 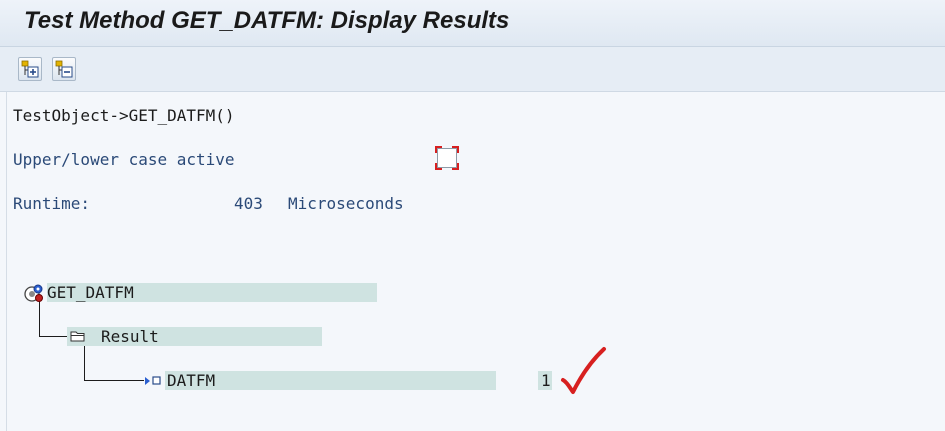 I want to click on parameter-out-icon, so click(x=153, y=380).